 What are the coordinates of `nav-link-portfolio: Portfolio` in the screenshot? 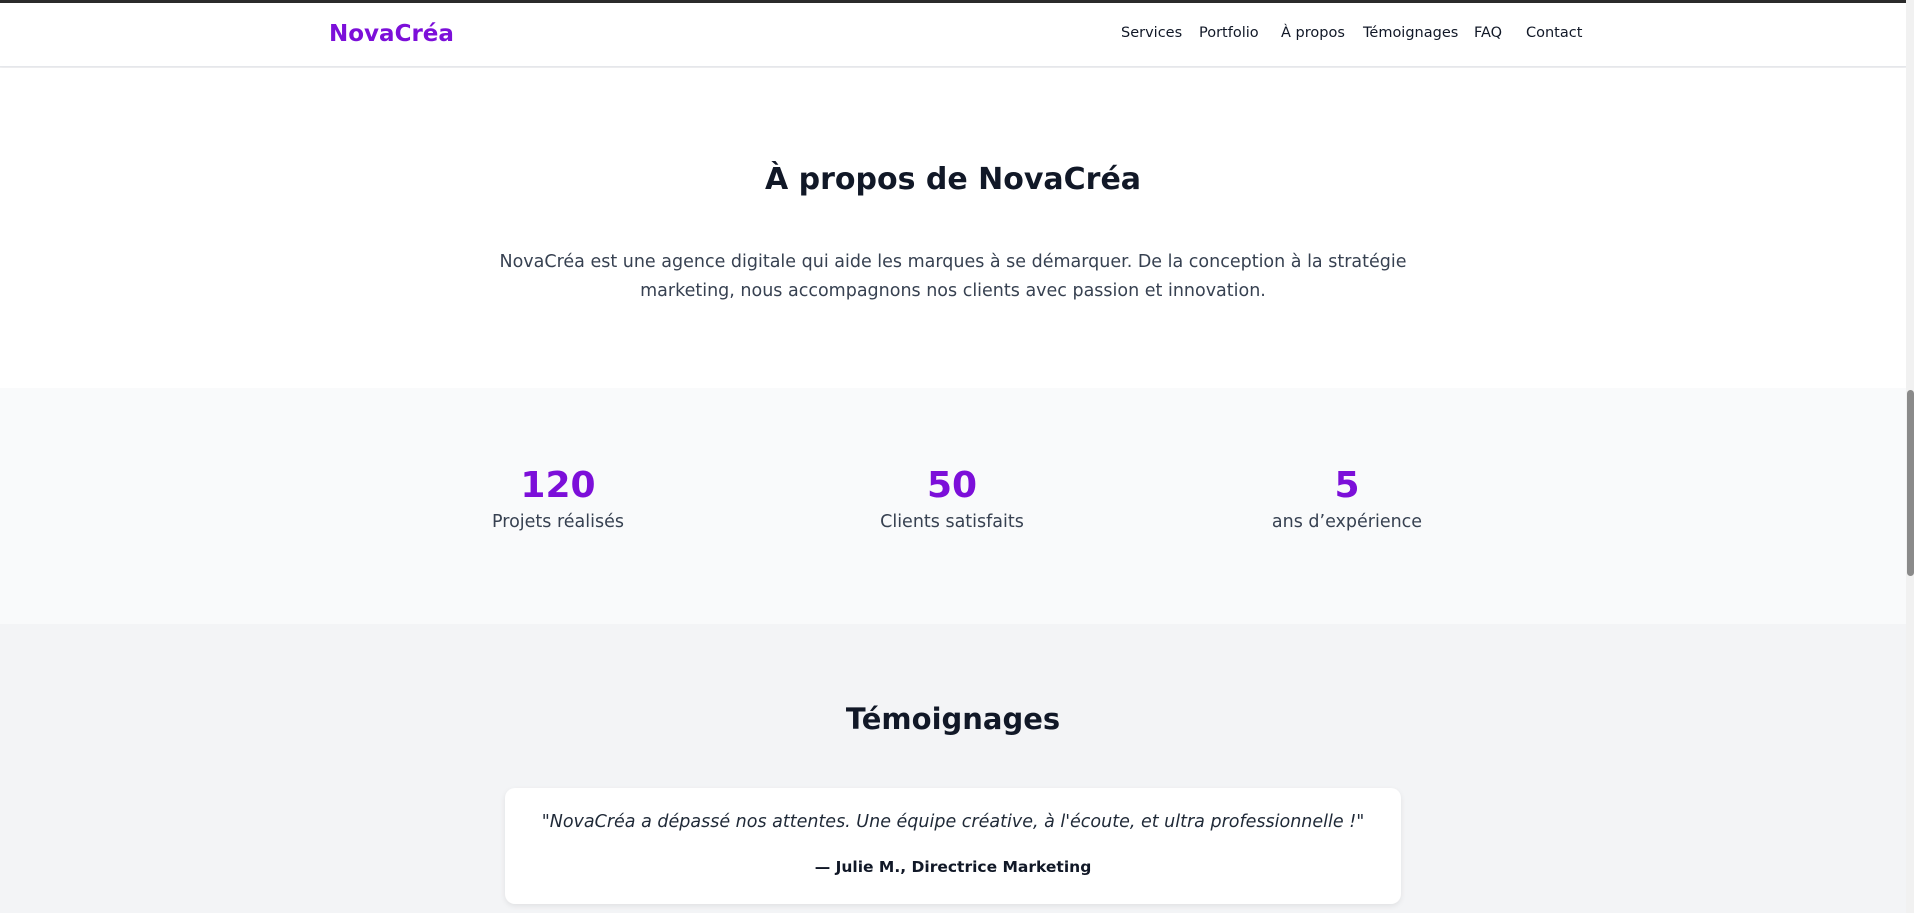 It's located at (1229, 33).